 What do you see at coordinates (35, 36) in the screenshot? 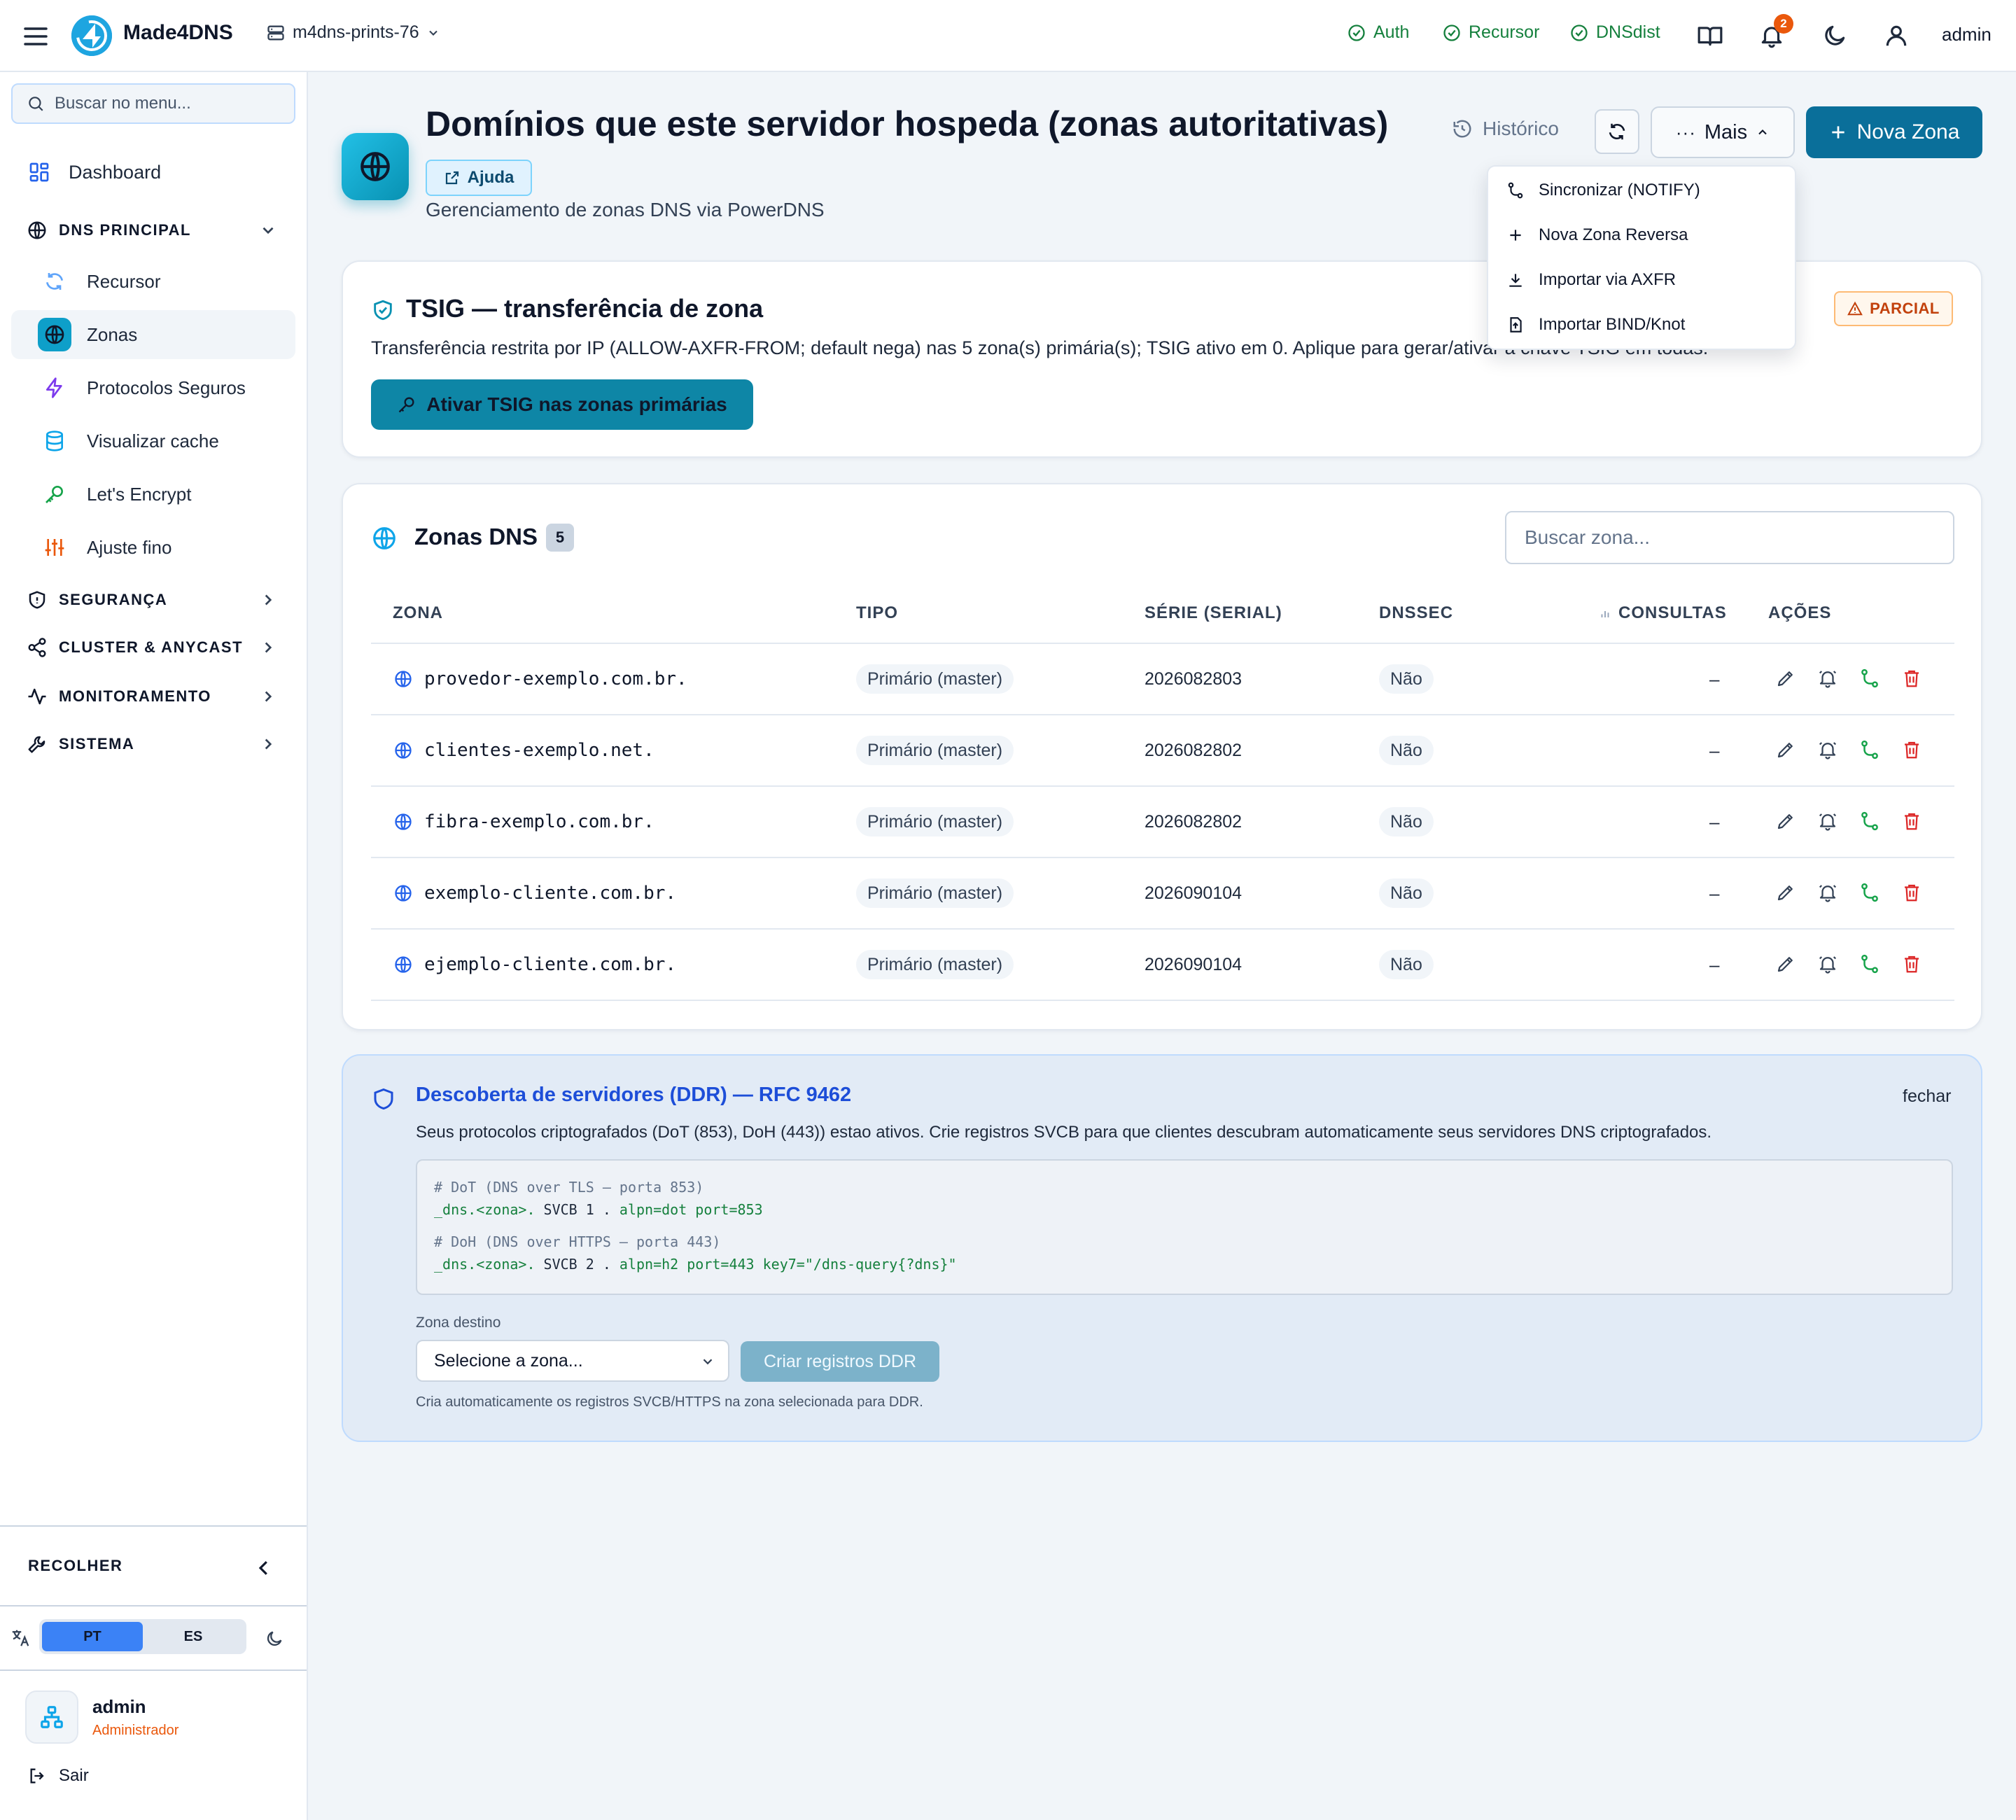
I see `menu-icon` at bounding box center [35, 36].